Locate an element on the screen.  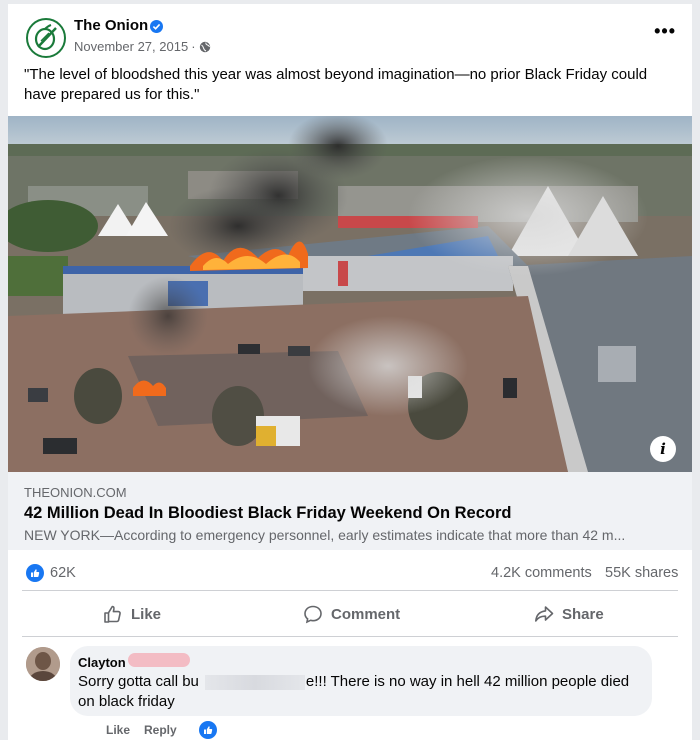
like-button-label: Like is located at coordinates (146, 614).